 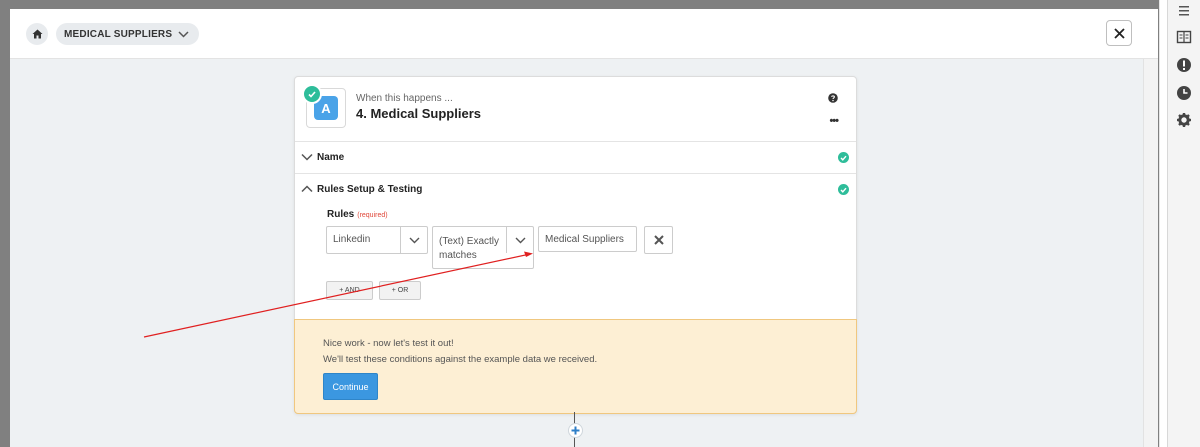 What do you see at coordinates (349, 290) in the screenshot?
I see `add-and-rule-button: + AND` at bounding box center [349, 290].